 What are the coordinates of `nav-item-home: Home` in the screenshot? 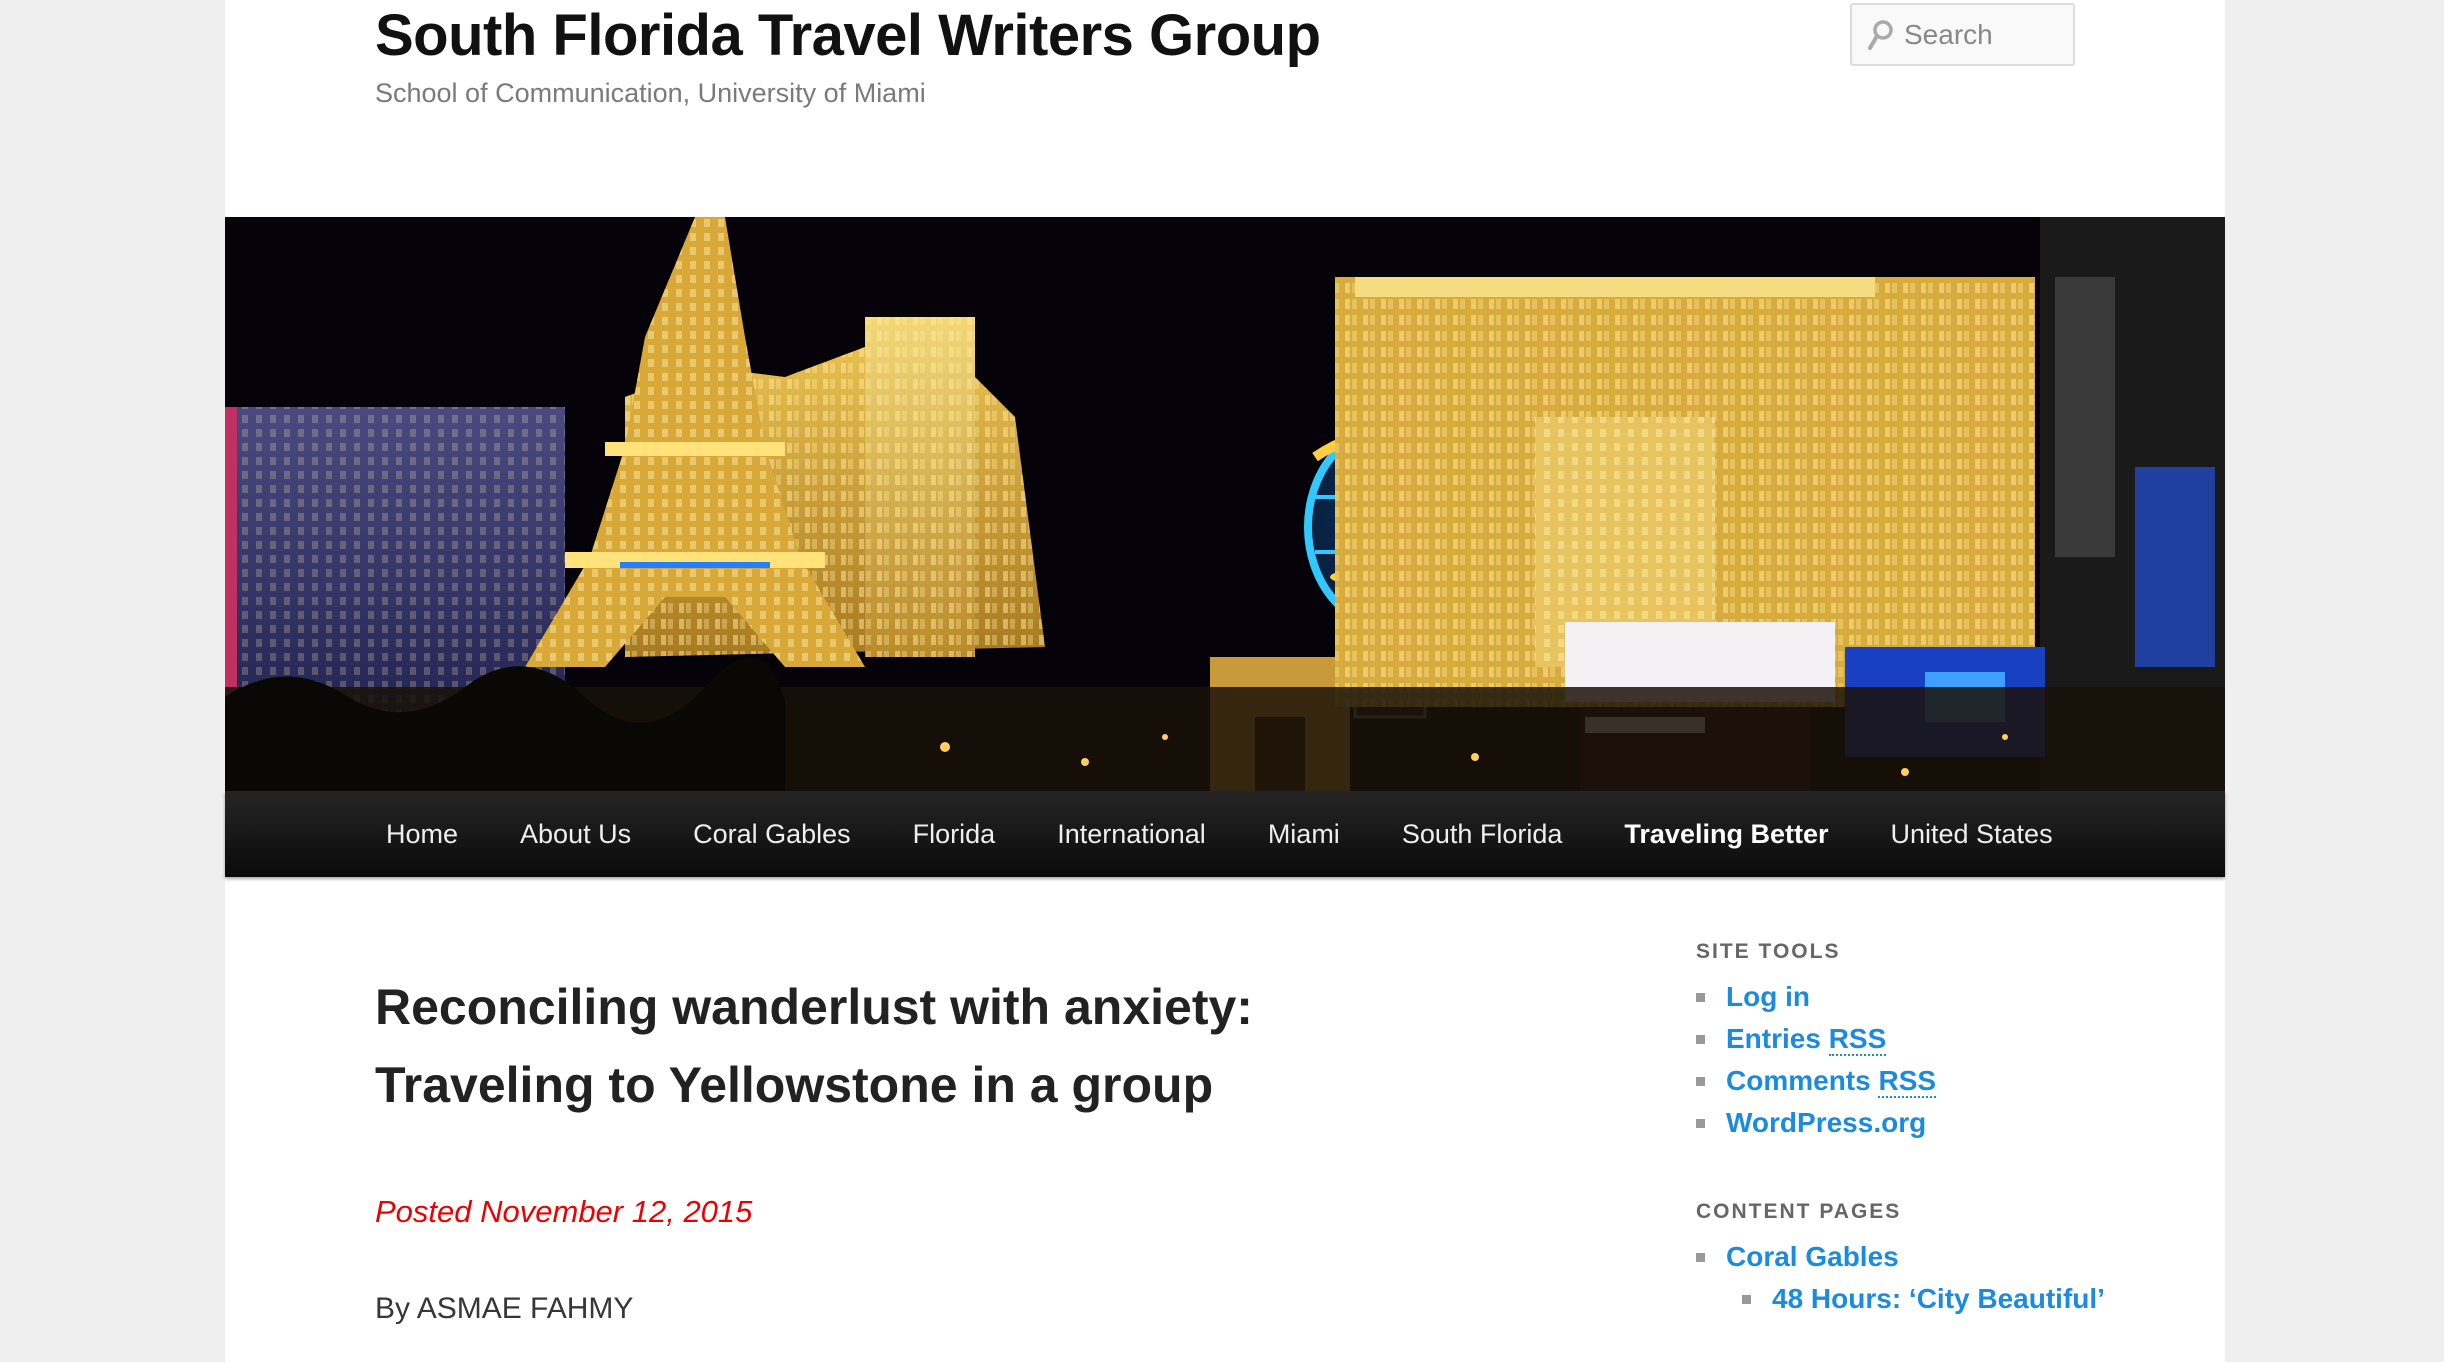 It's located at (422, 834).